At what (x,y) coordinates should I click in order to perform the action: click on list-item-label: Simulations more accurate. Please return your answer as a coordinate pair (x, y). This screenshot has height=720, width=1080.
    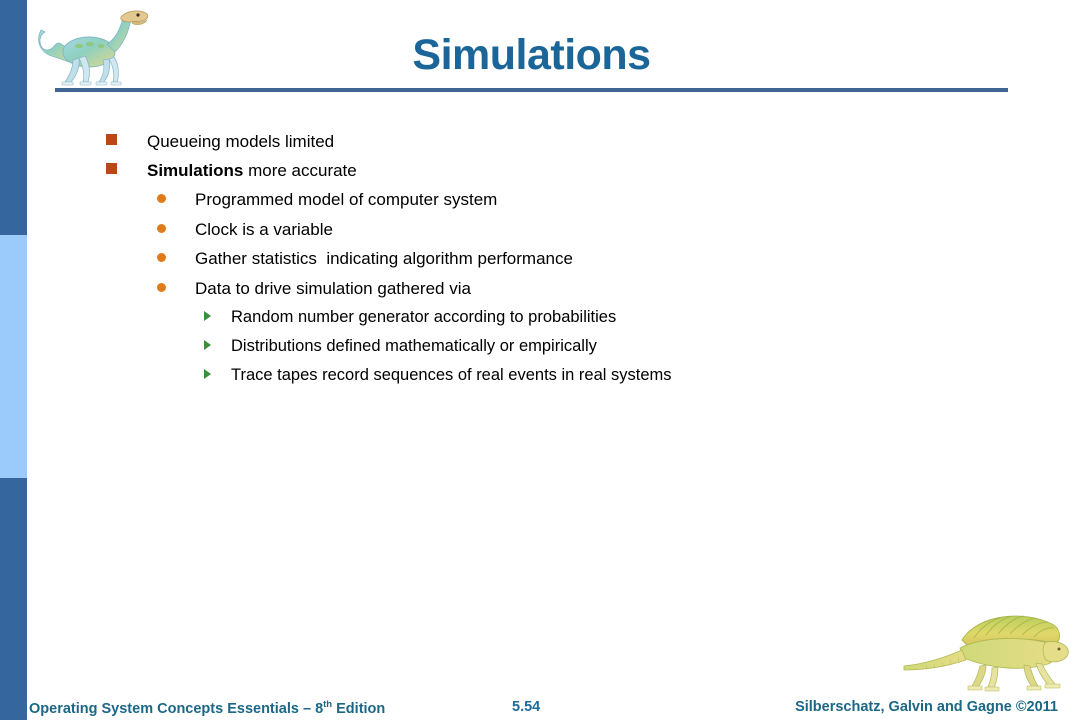
    Looking at the image, I should click on (252, 171).